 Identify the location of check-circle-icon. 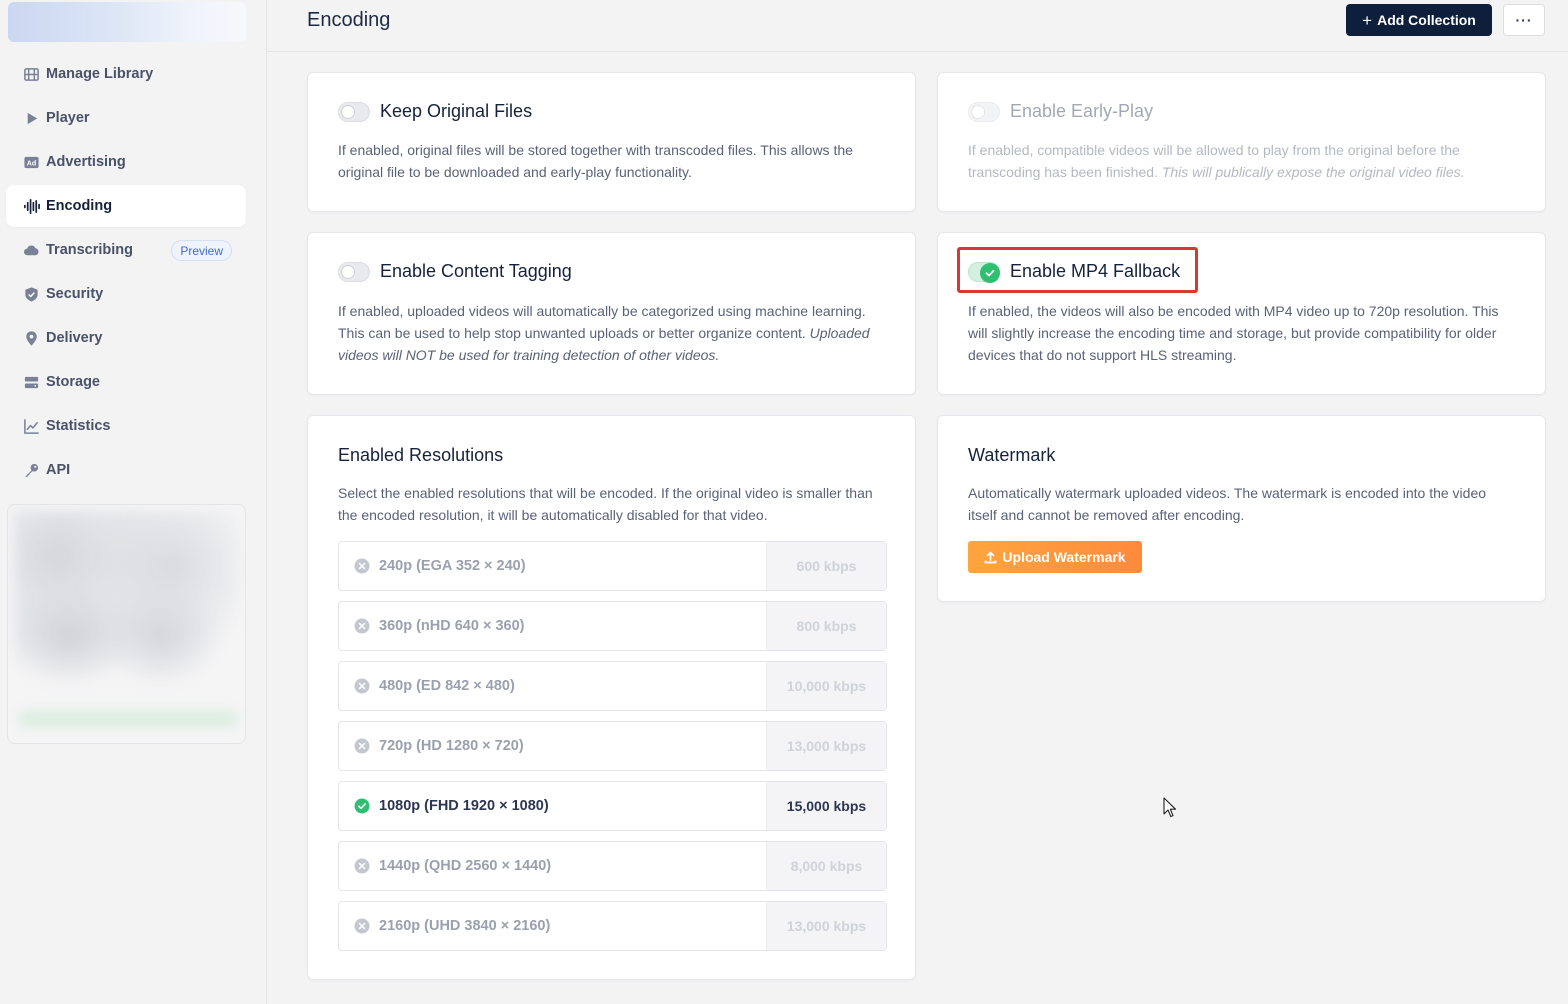
(362, 806).